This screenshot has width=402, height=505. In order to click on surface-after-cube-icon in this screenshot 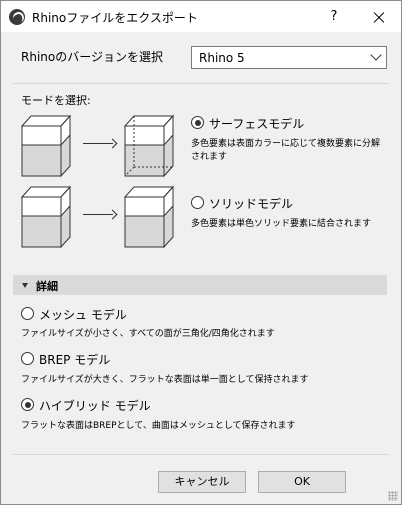, I will do `click(149, 146)`.